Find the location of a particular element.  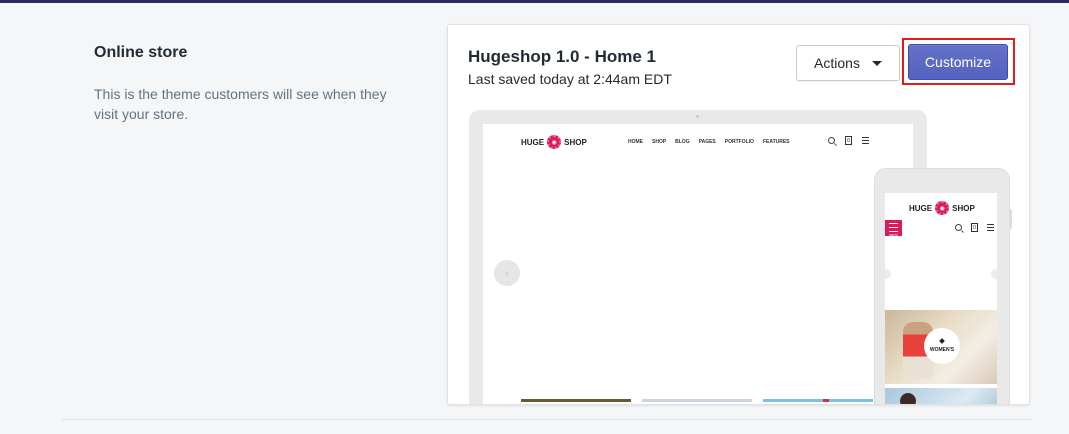

preview-nav-item: BLOG is located at coordinates (682, 142).